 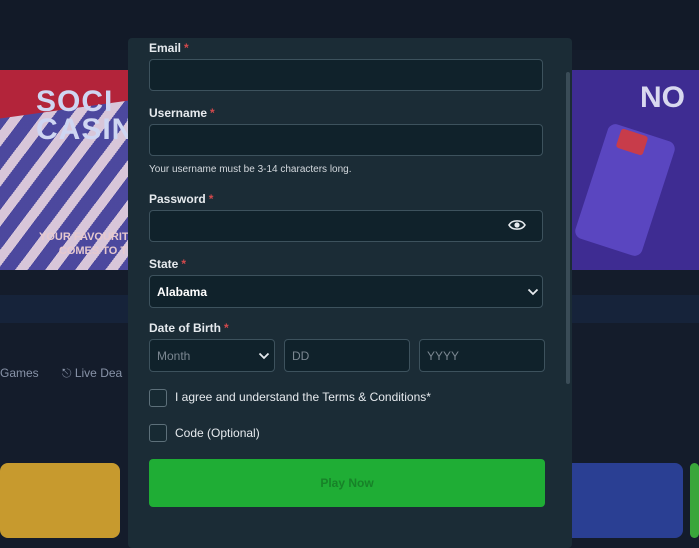 What do you see at coordinates (346, 75) in the screenshot?
I see `email-field` at bounding box center [346, 75].